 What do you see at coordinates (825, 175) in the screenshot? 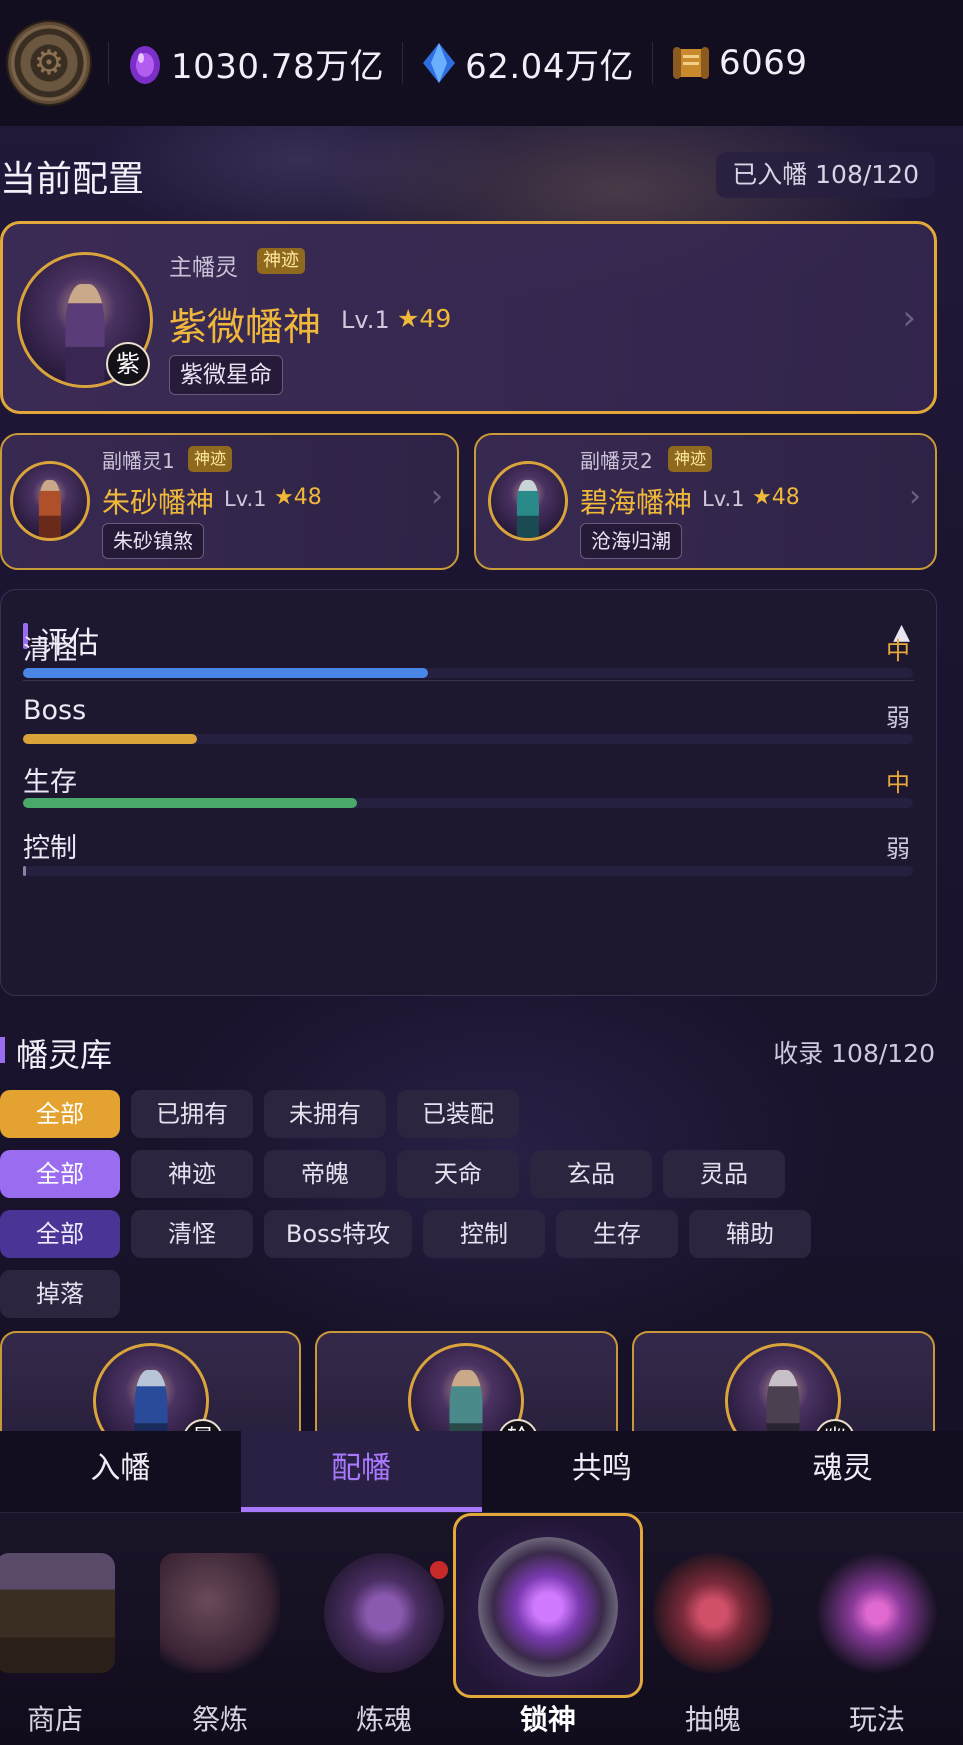
I see `enlisted-count-badge: 已入幡 108/120` at bounding box center [825, 175].